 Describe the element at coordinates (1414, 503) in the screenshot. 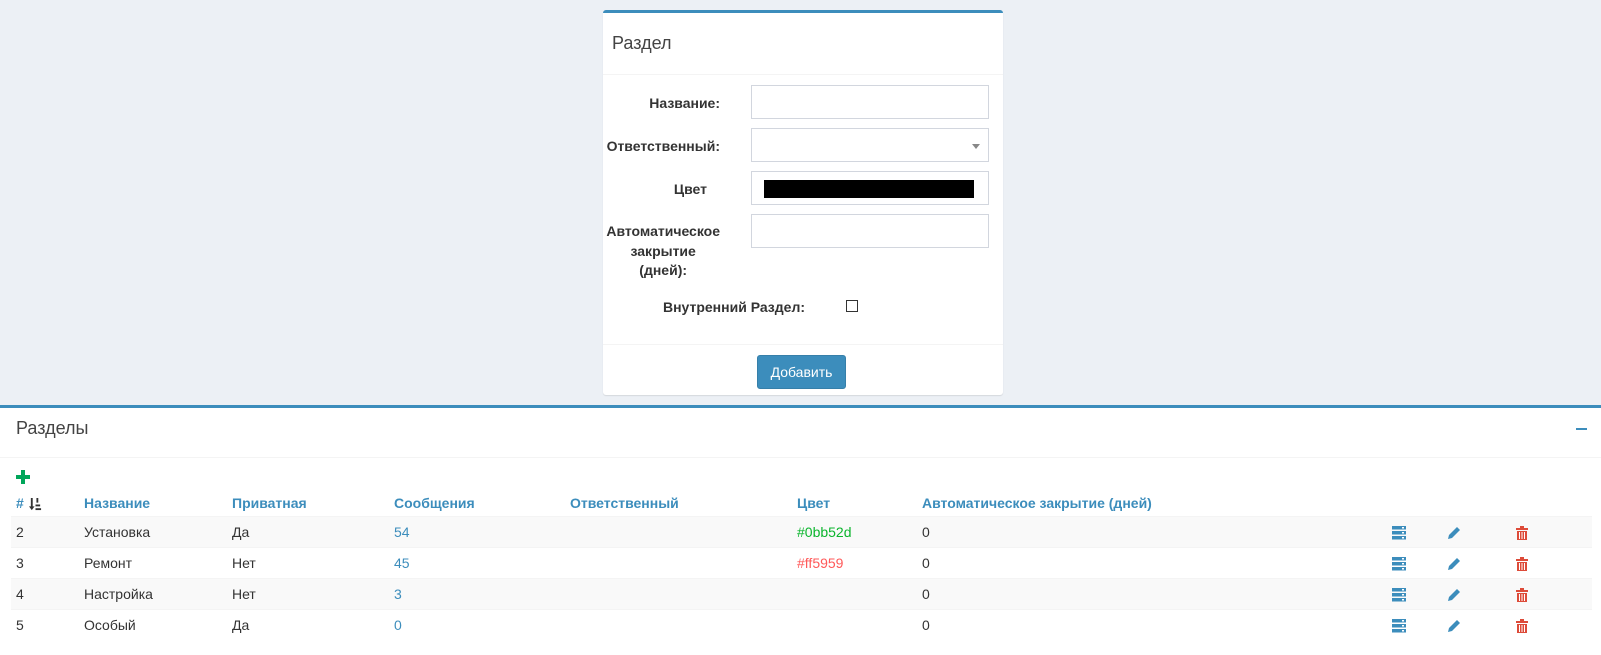

I see `column-header-action-list` at that location.